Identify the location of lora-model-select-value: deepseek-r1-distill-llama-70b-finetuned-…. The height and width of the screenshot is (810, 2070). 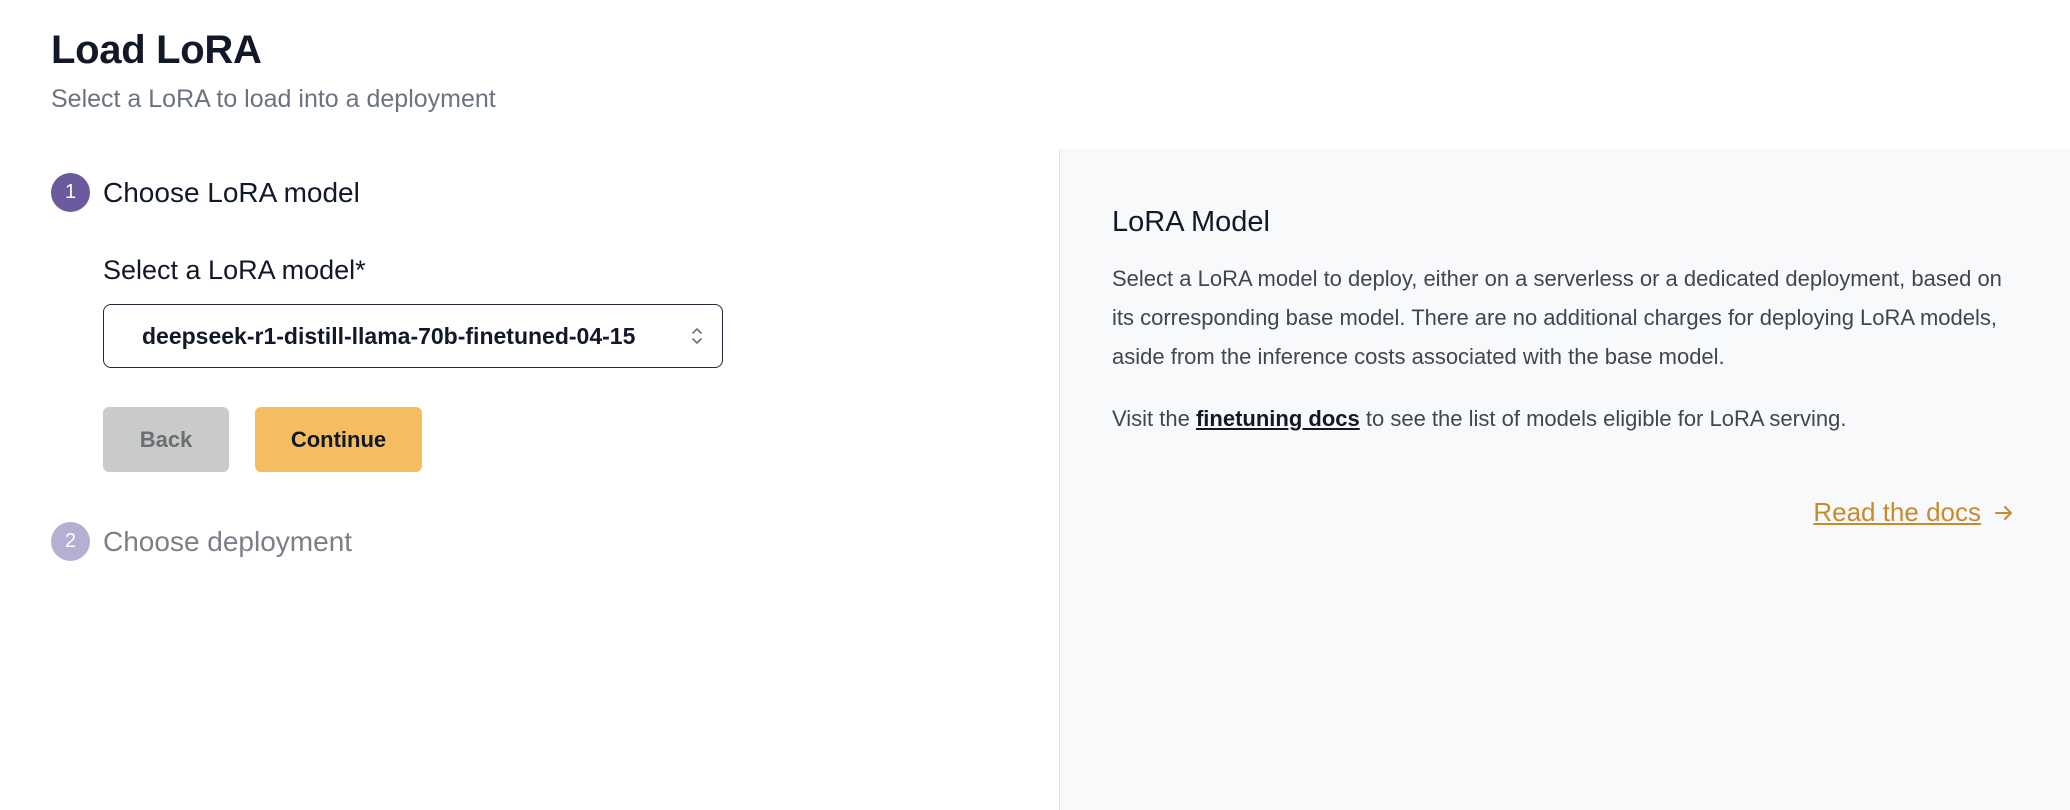
(389, 335).